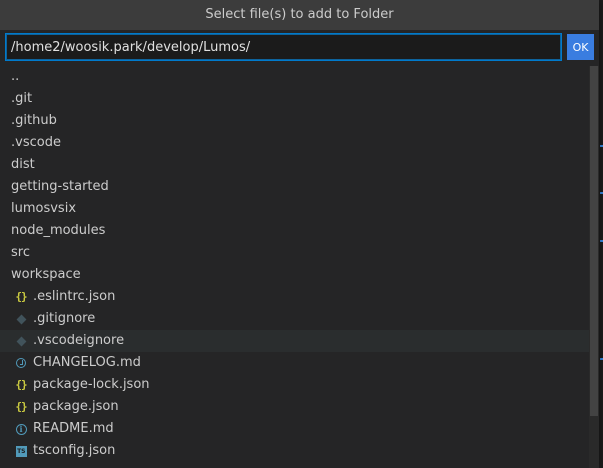 This screenshot has height=468, width=603. I want to click on list-item-parent: .., so click(294, 77).